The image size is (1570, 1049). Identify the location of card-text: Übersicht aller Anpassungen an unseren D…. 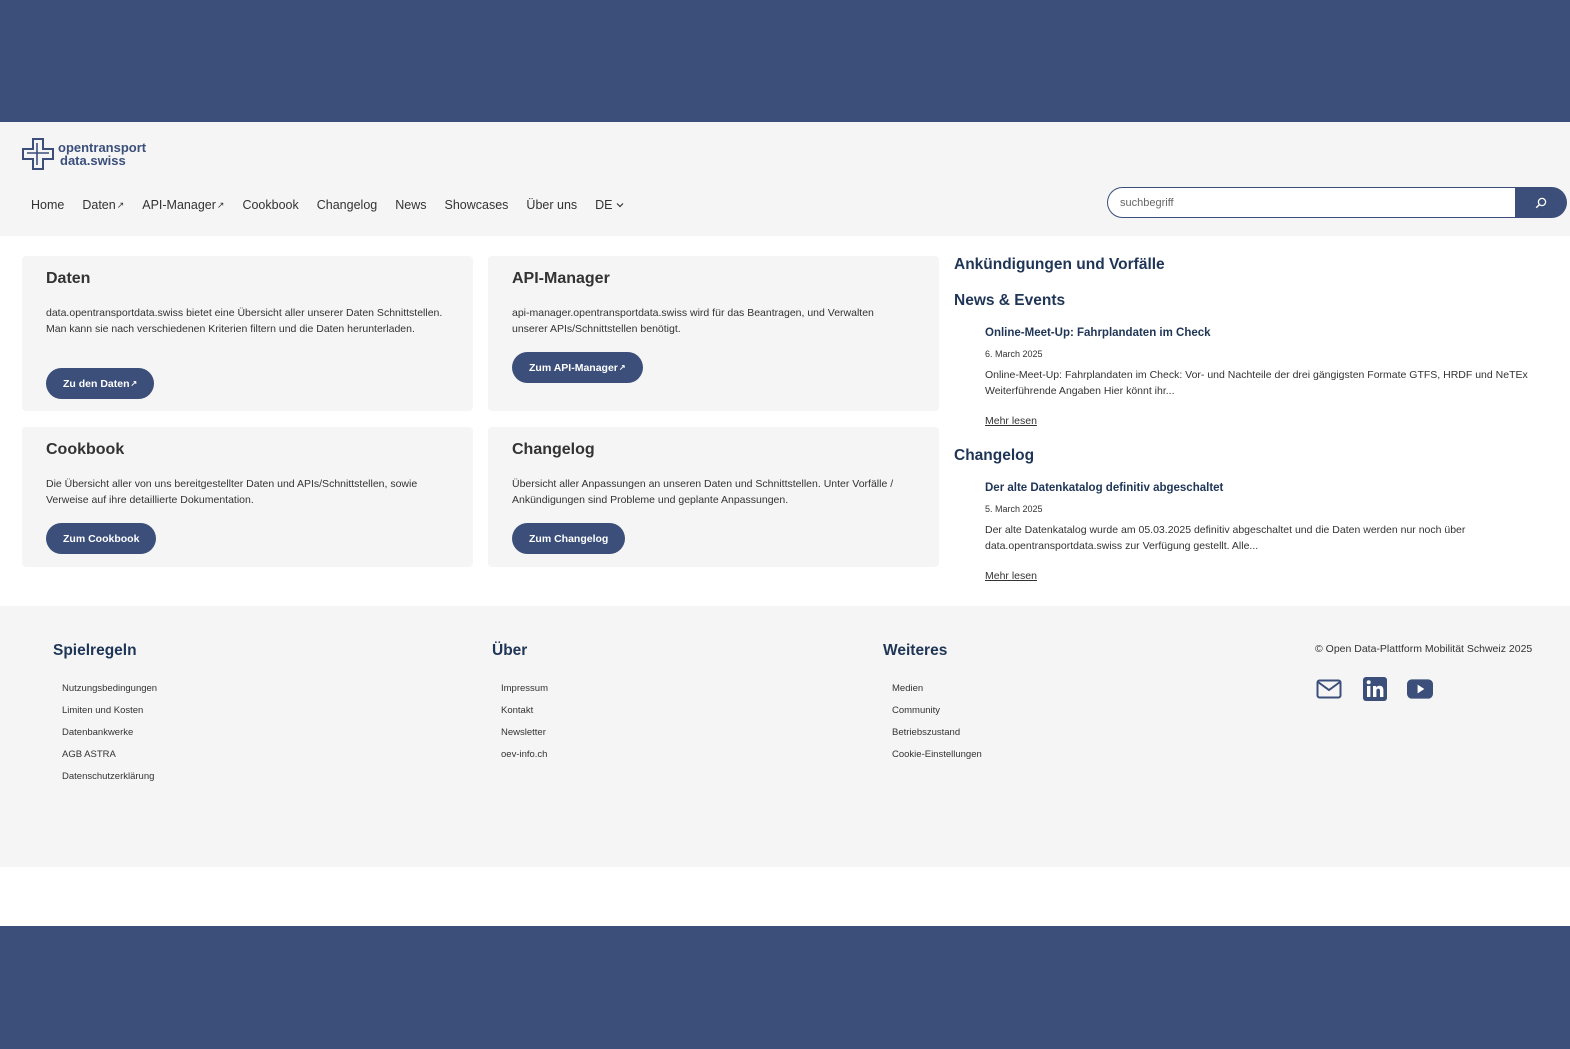
(703, 492).